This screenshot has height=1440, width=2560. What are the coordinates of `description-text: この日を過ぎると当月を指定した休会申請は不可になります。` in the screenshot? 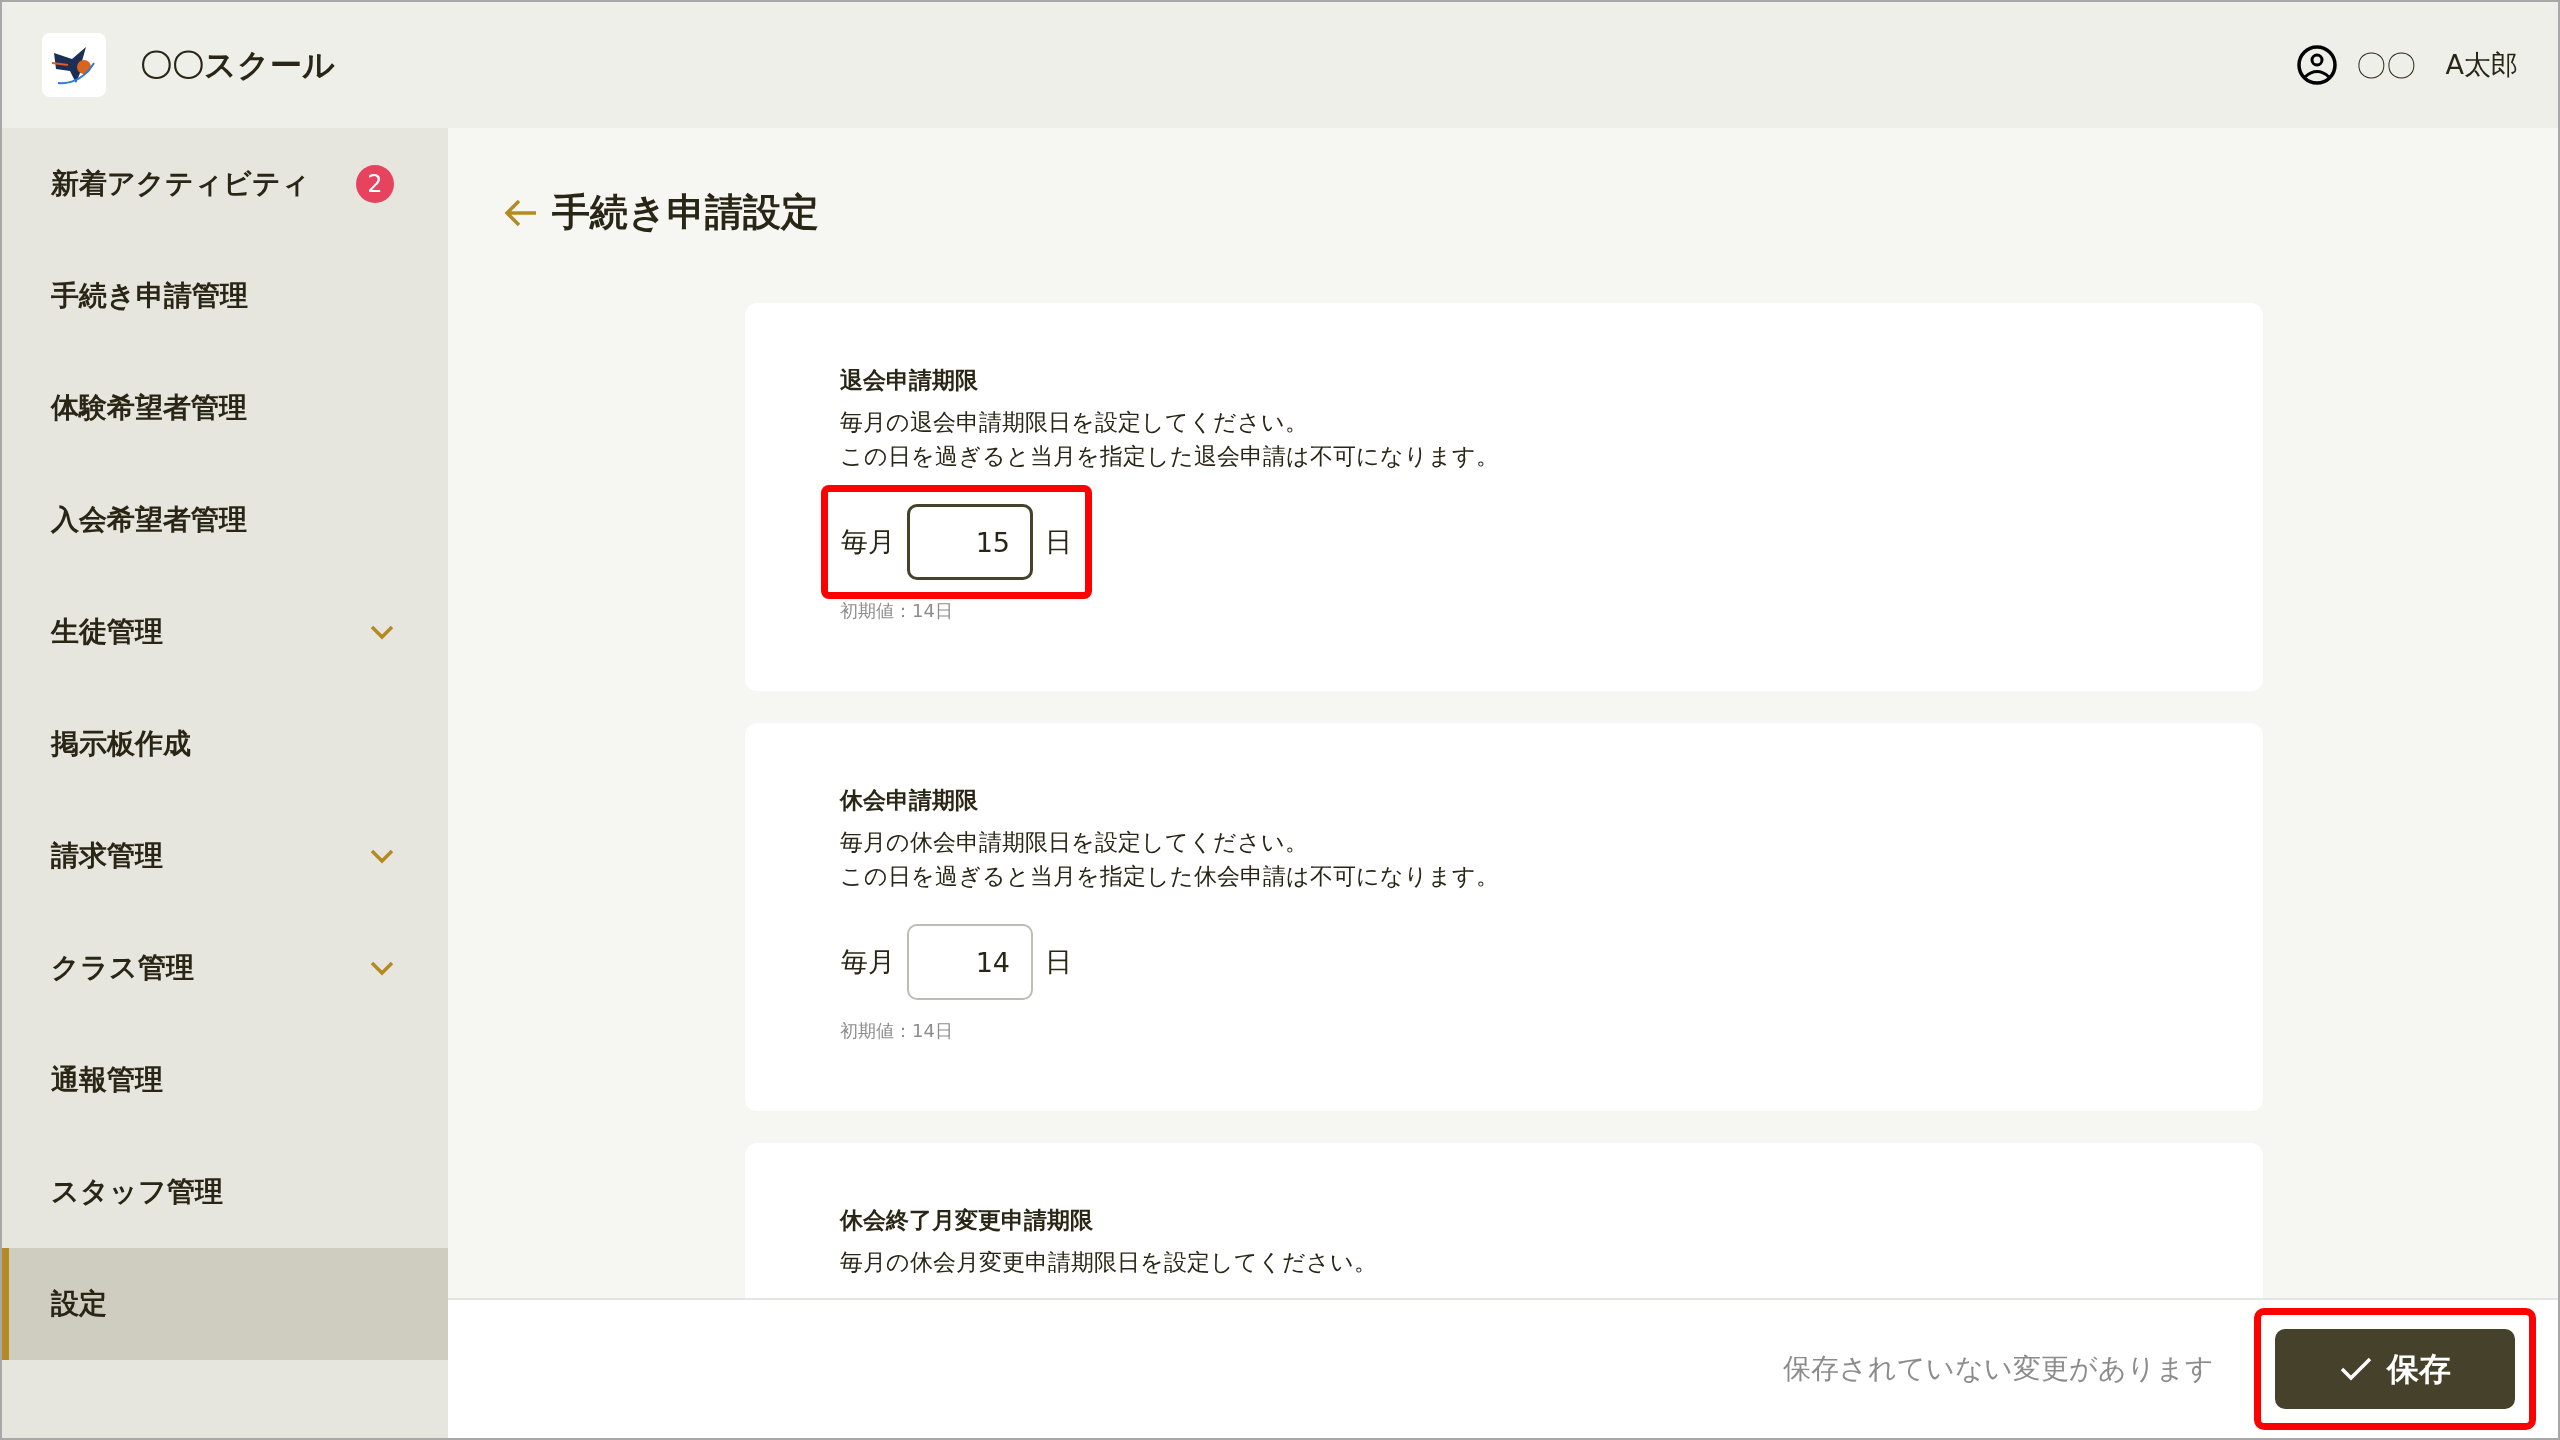 It's located at (1169, 876).